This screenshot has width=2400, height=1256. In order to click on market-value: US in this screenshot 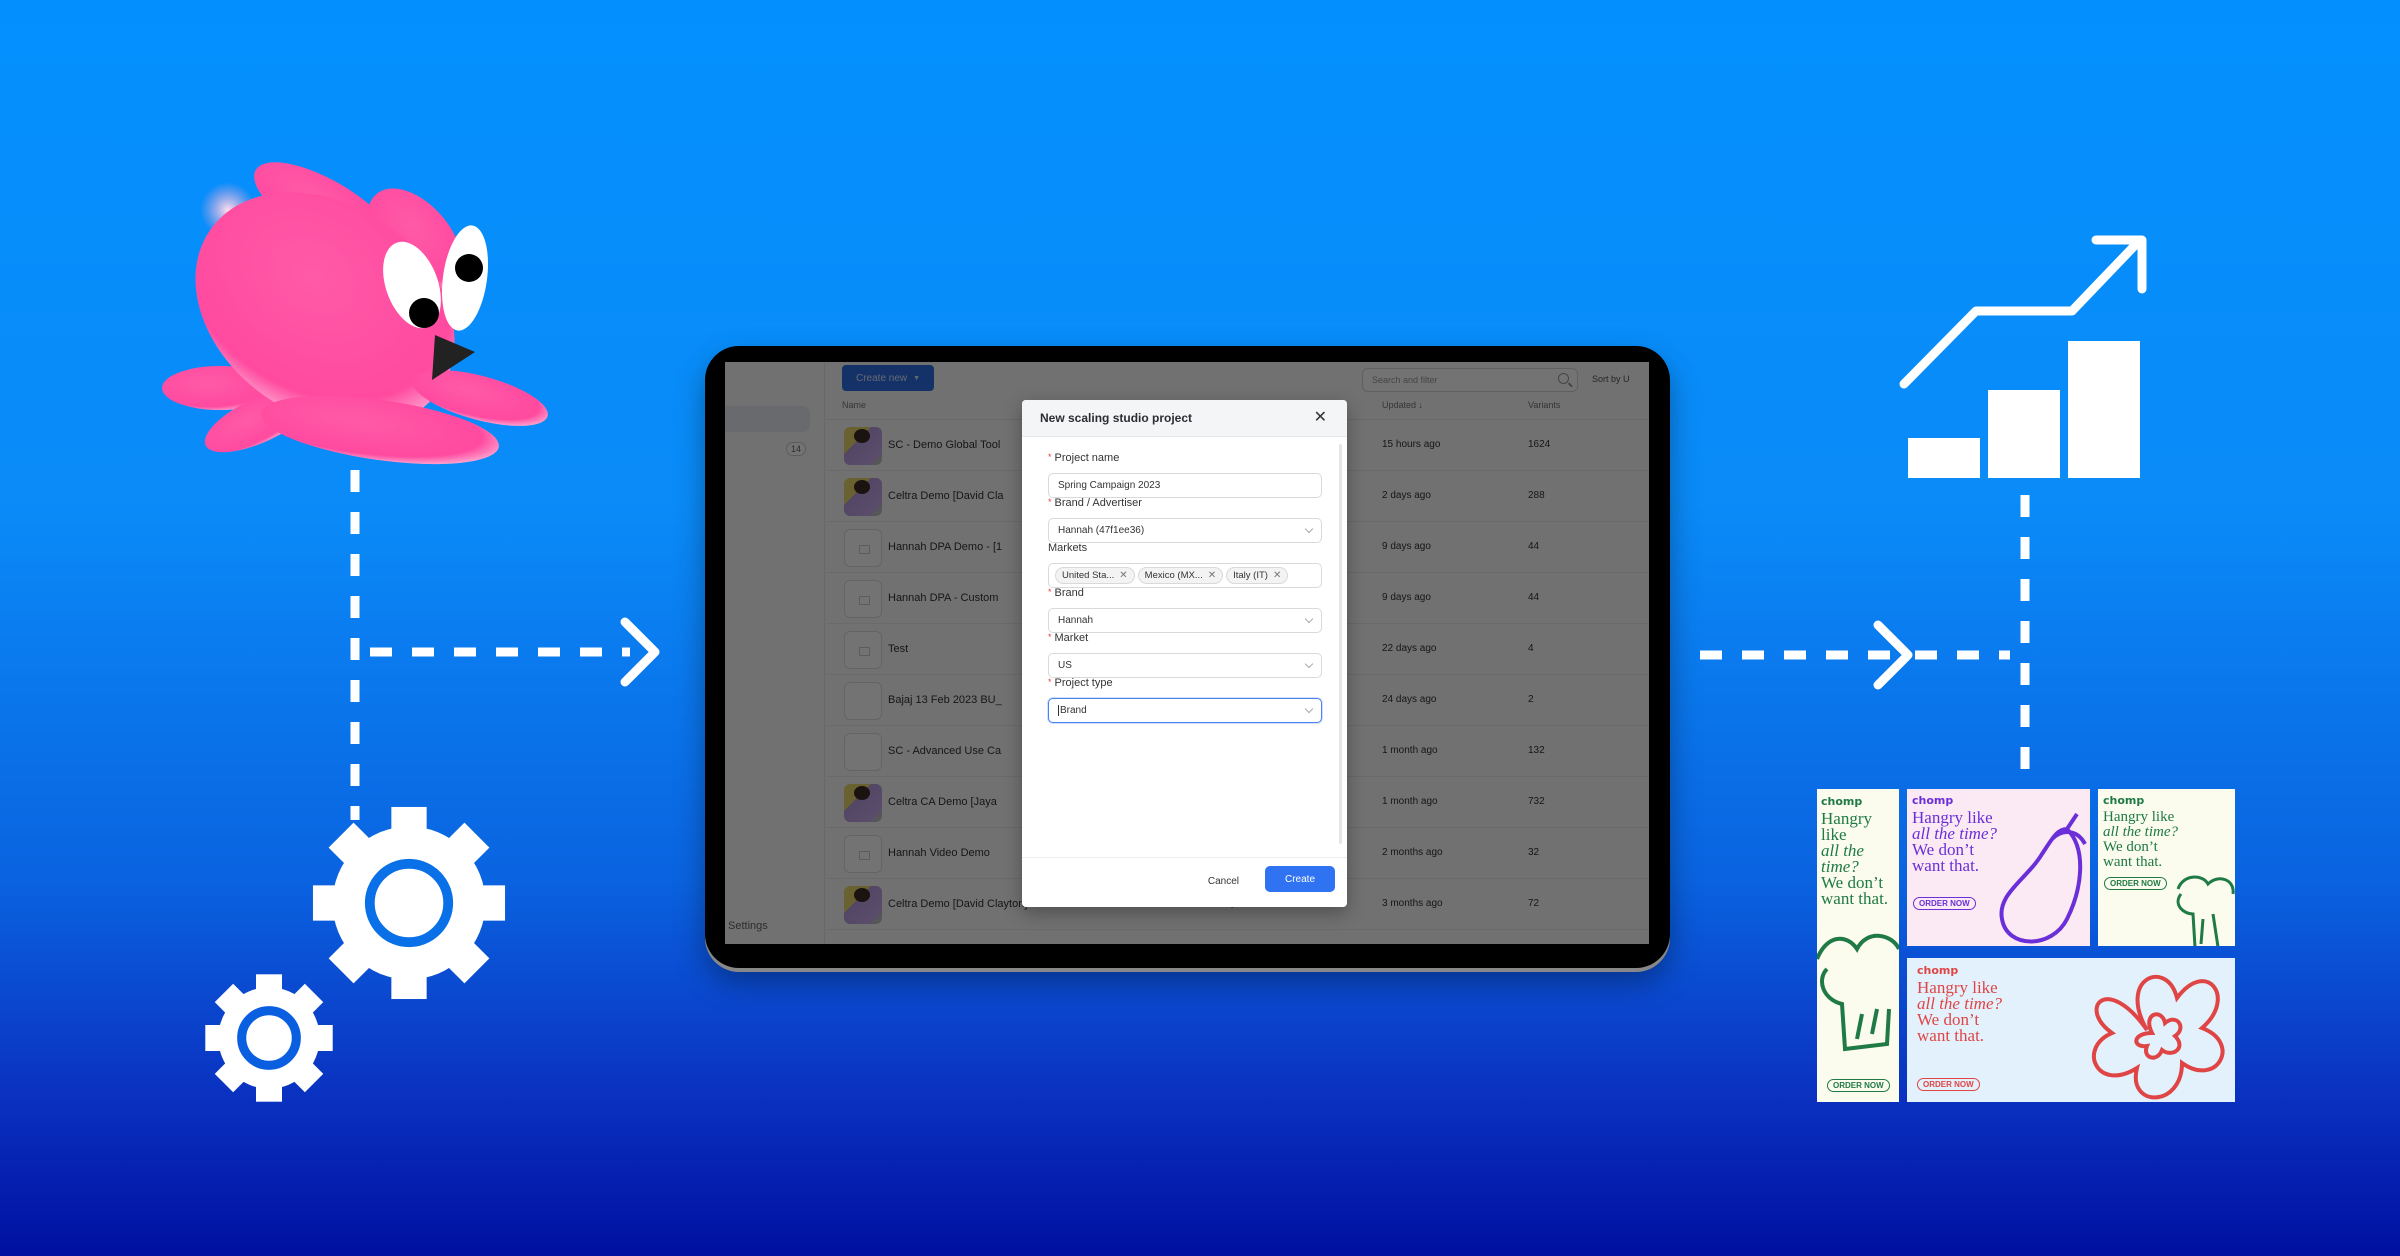, I will do `click(1065, 665)`.